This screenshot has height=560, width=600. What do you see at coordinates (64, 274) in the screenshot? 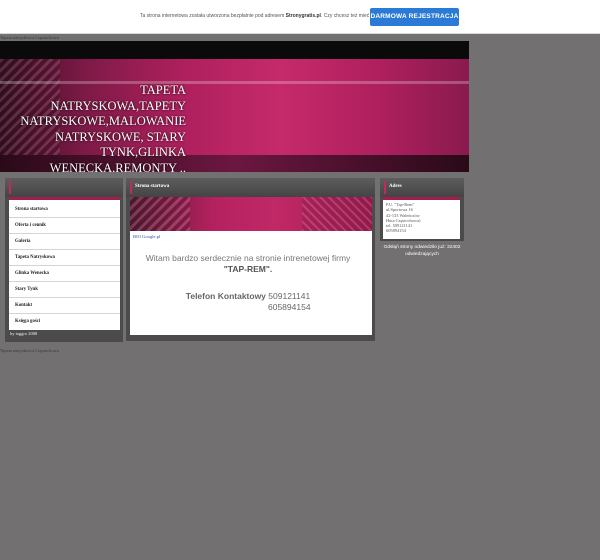
I see `menu-item-glinka: Glinka Wenecka` at bounding box center [64, 274].